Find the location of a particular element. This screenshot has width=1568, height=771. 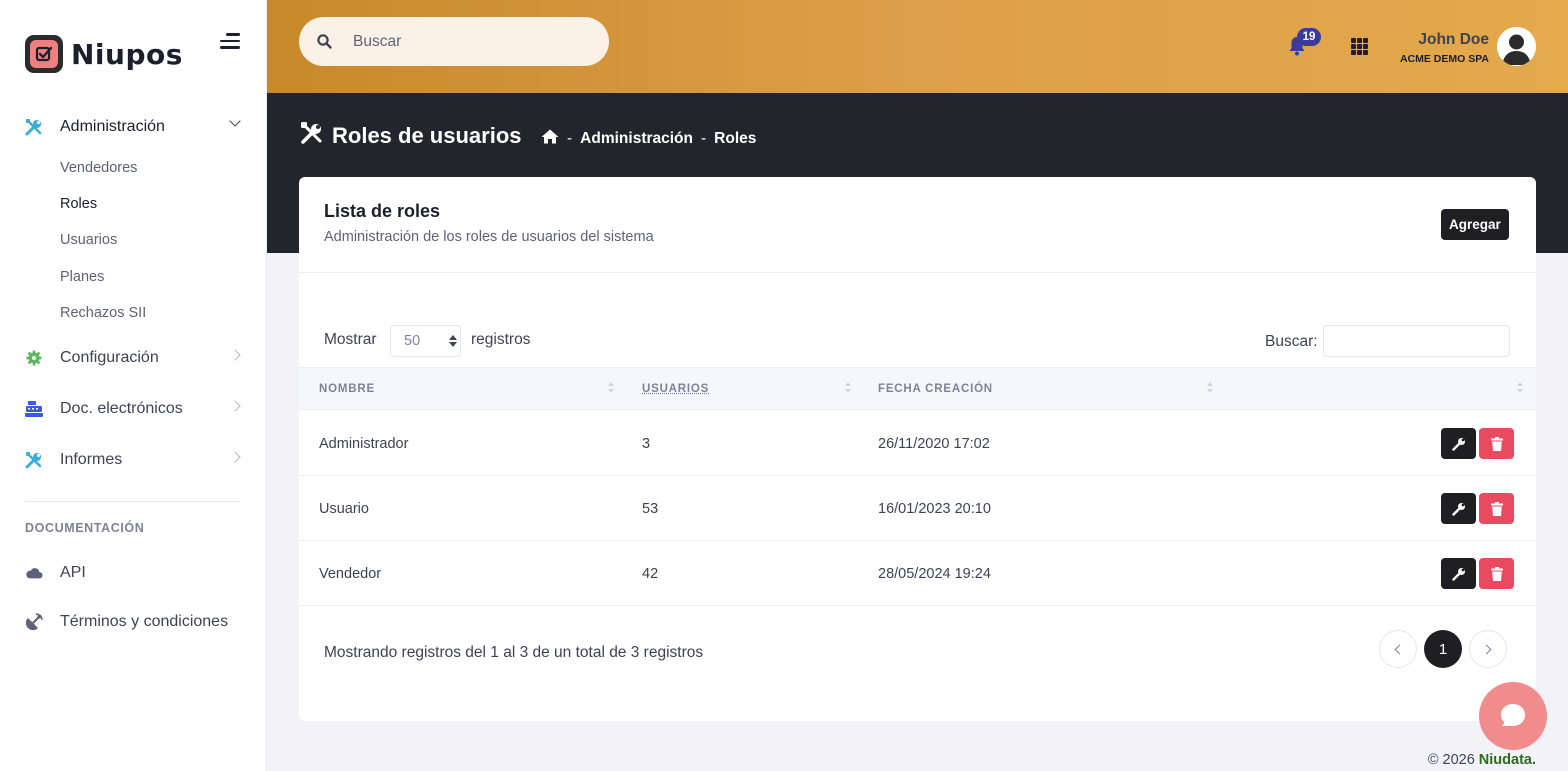

sidebar-subitem-roles: Roles is located at coordinates (78, 204).